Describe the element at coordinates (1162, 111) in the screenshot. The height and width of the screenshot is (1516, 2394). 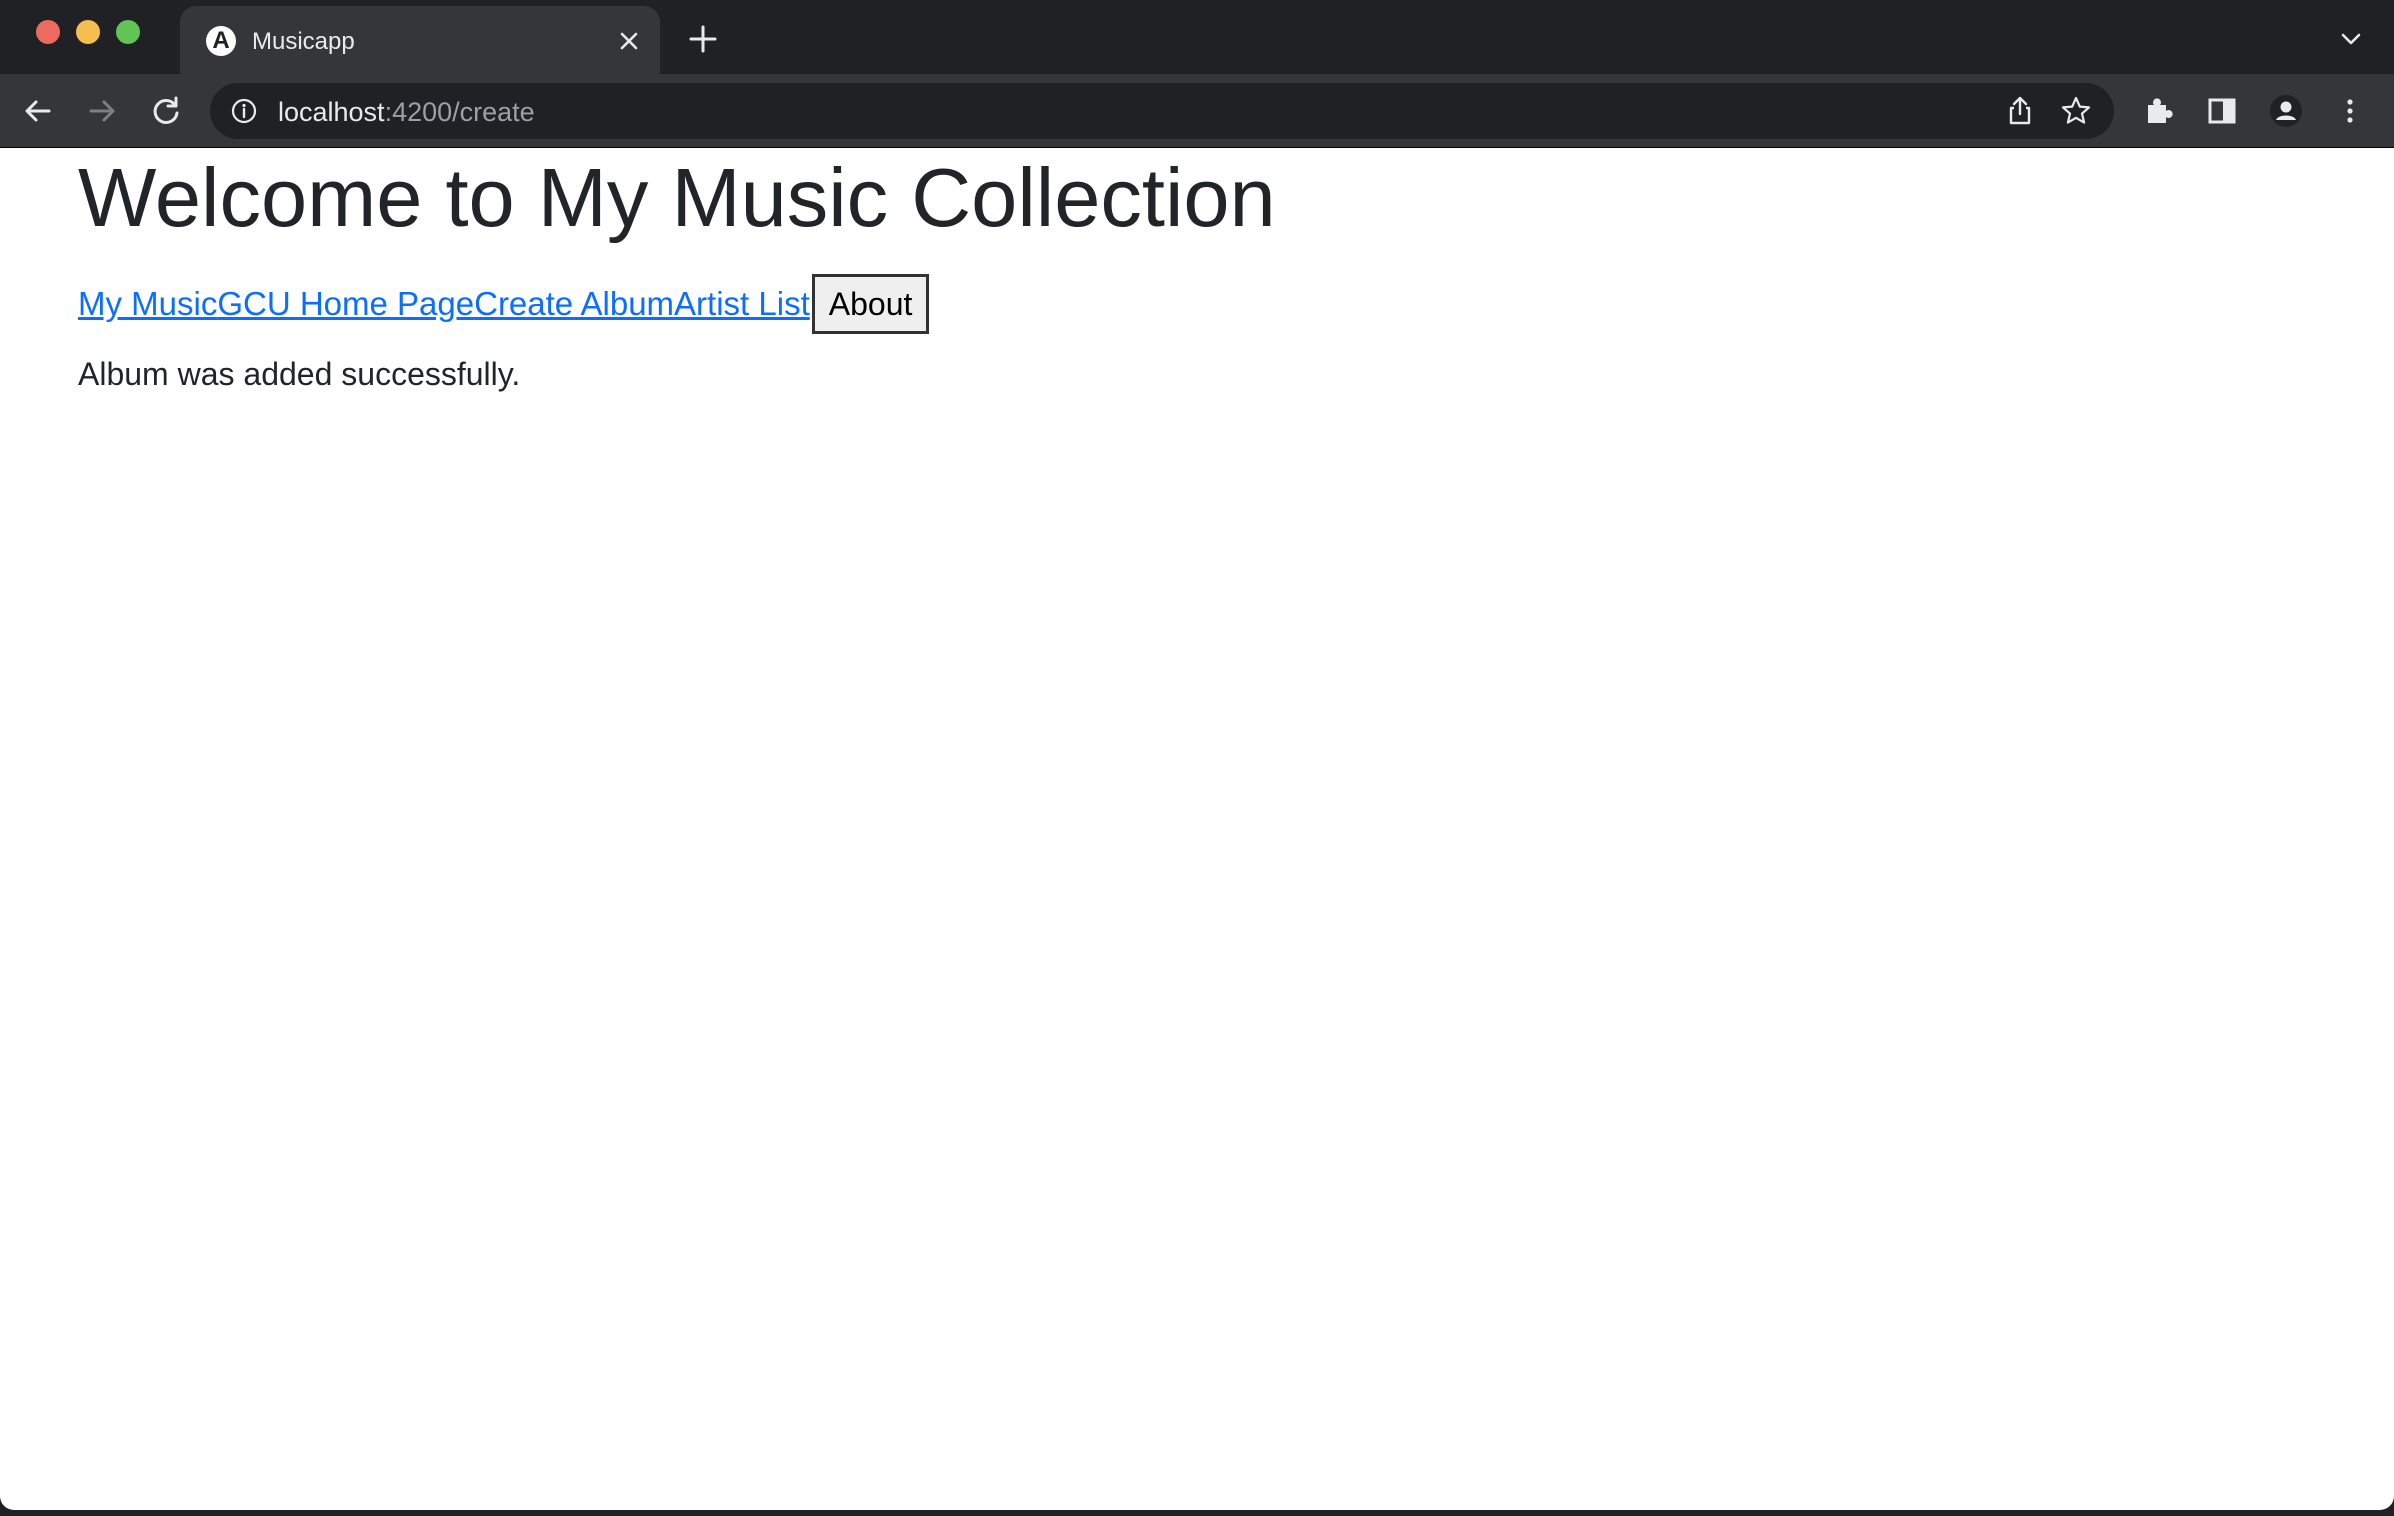
I see `address-bar: localhost:4200/create` at that location.